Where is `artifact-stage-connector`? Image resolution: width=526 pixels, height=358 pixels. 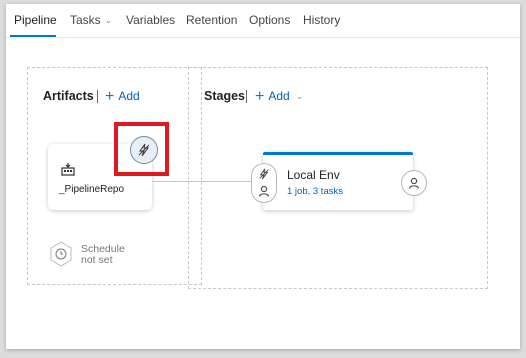 artifact-stage-connector is located at coordinates (202, 181).